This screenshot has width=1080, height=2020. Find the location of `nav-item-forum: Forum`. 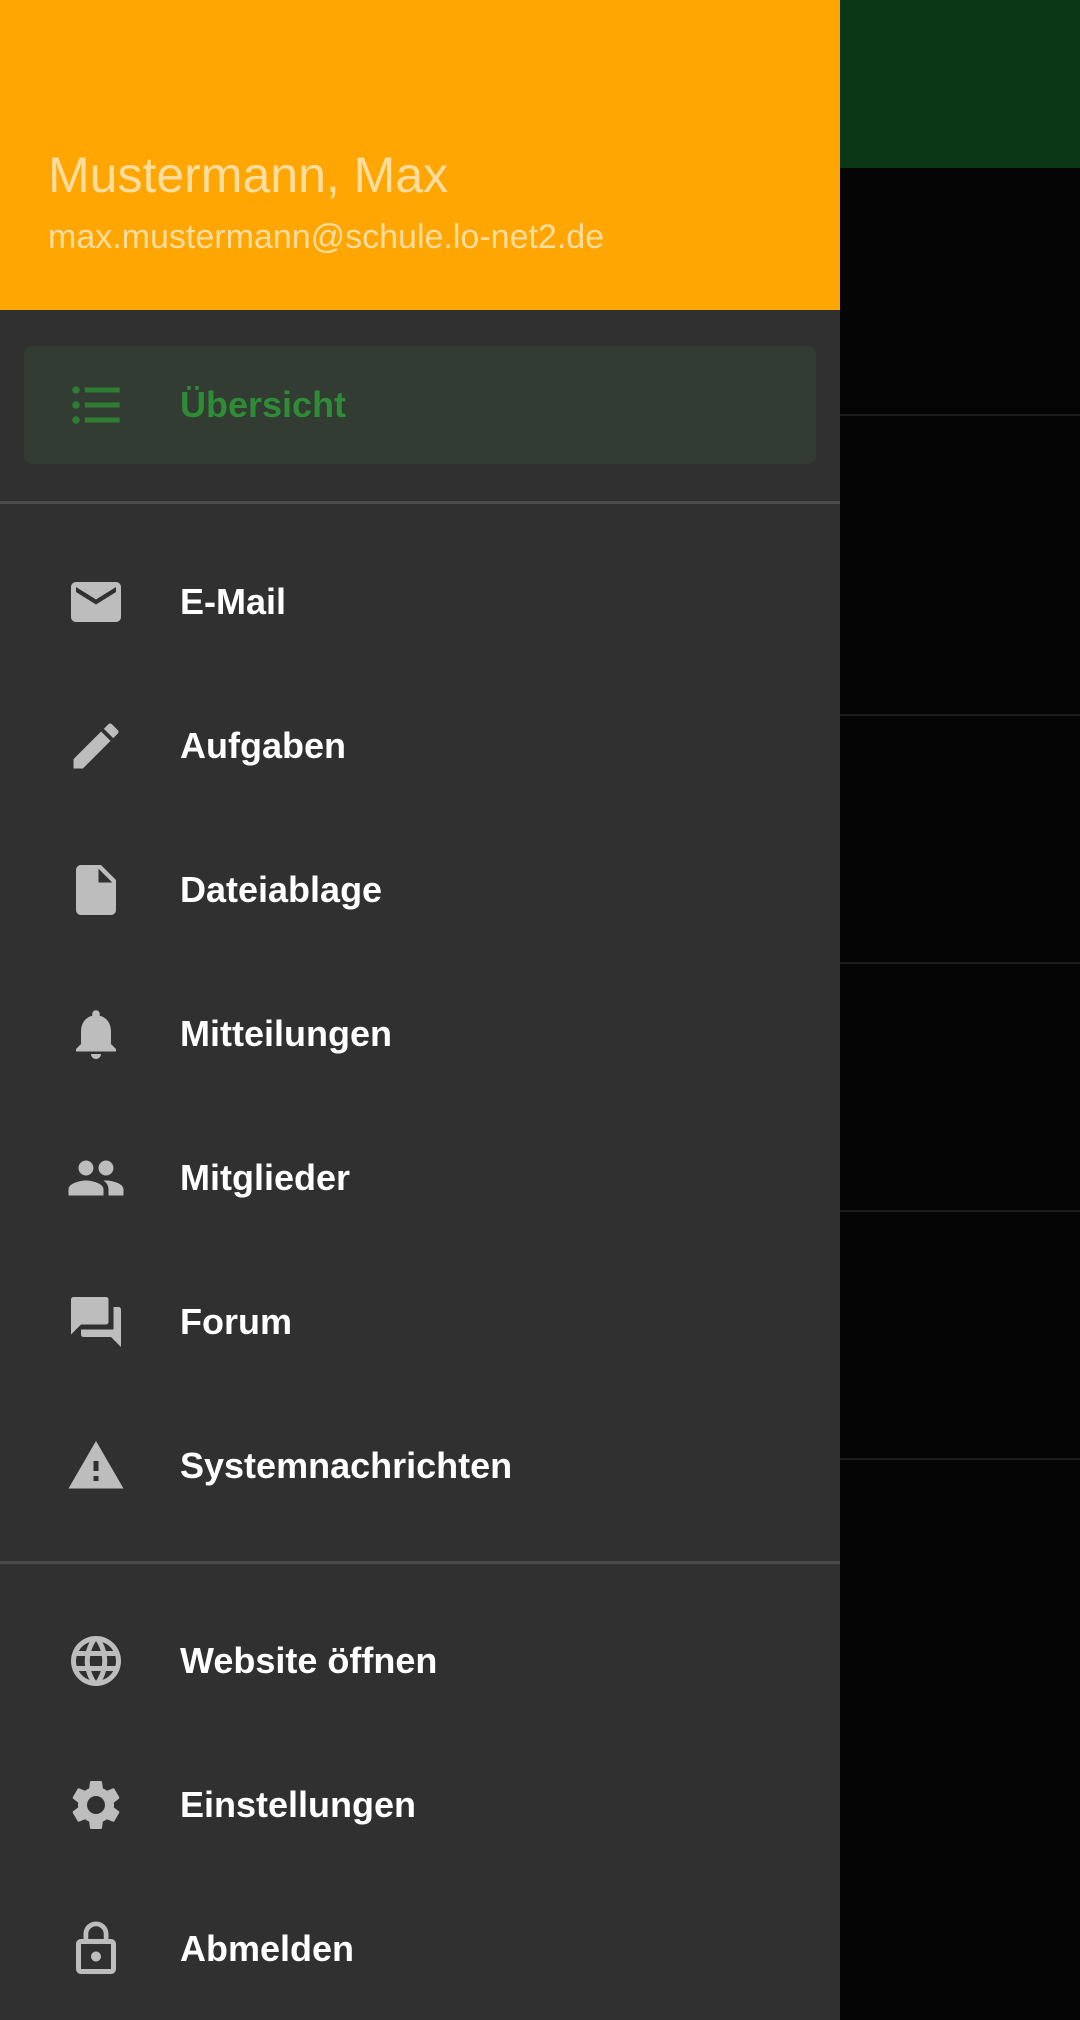

nav-item-forum: Forum is located at coordinates (420, 1322).